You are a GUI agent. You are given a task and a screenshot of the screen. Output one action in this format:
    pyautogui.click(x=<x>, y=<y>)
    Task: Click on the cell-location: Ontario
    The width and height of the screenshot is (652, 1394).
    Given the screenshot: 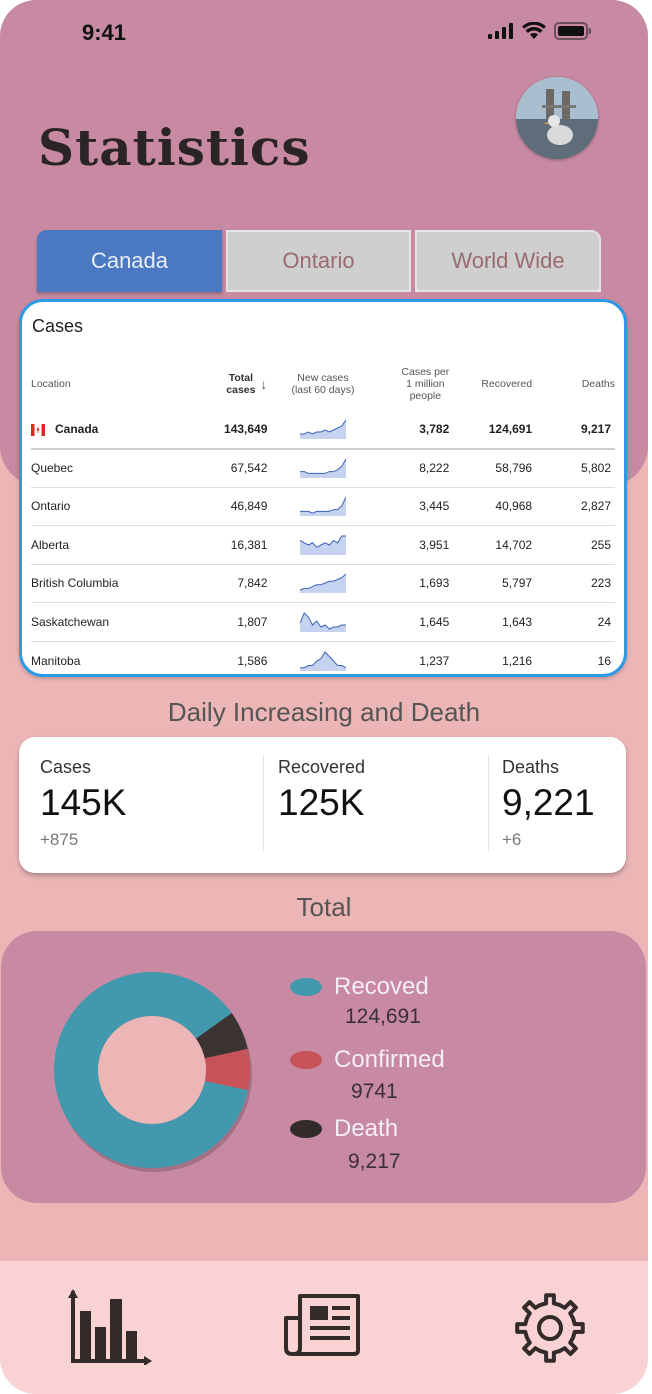 What is the action you would take?
    pyautogui.click(x=107, y=506)
    